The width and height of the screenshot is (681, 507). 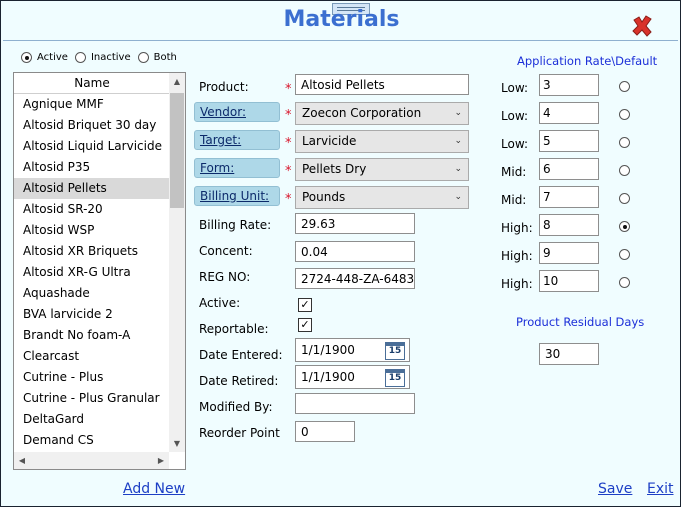 I want to click on list-item: Altosid SR-20, so click(x=92, y=209).